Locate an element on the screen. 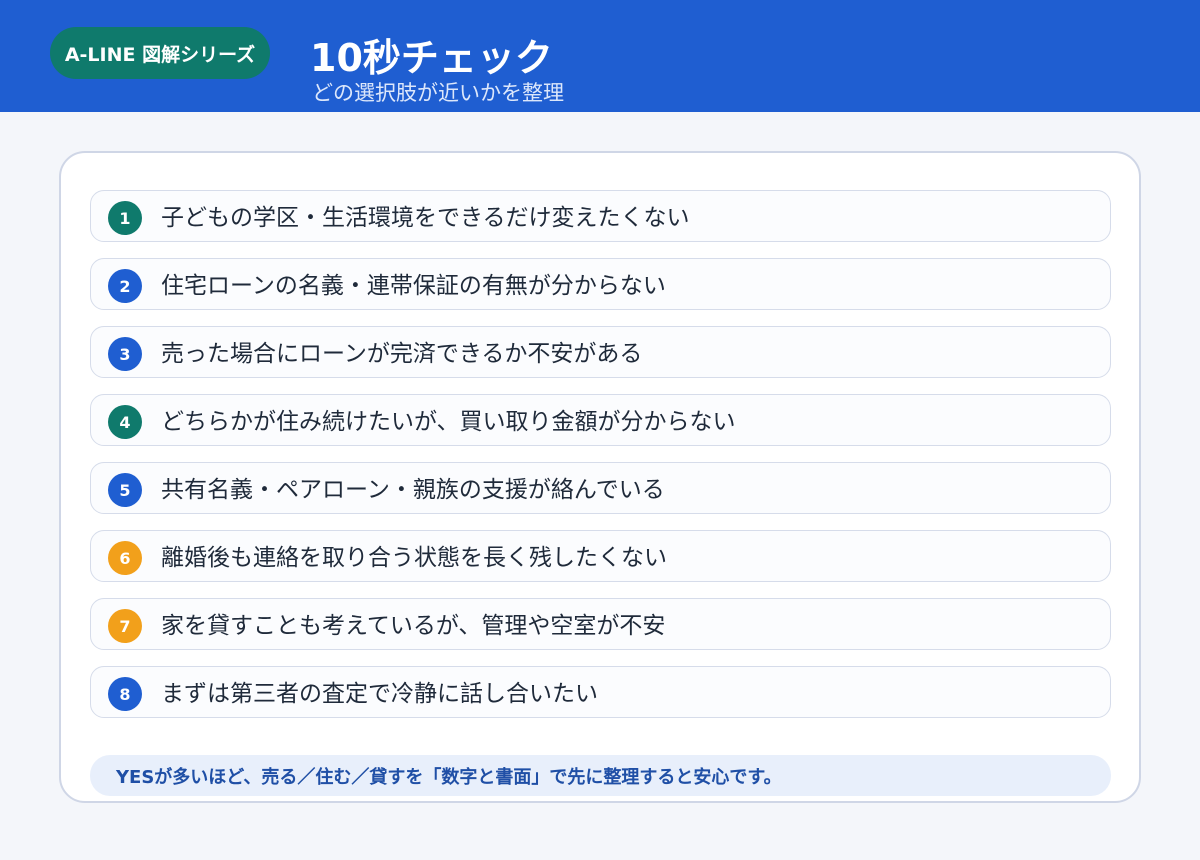 This screenshot has height=860, width=1200. item-text: 住宅ローンの名義・連帯保証の有無が分からない is located at coordinates (413, 286).